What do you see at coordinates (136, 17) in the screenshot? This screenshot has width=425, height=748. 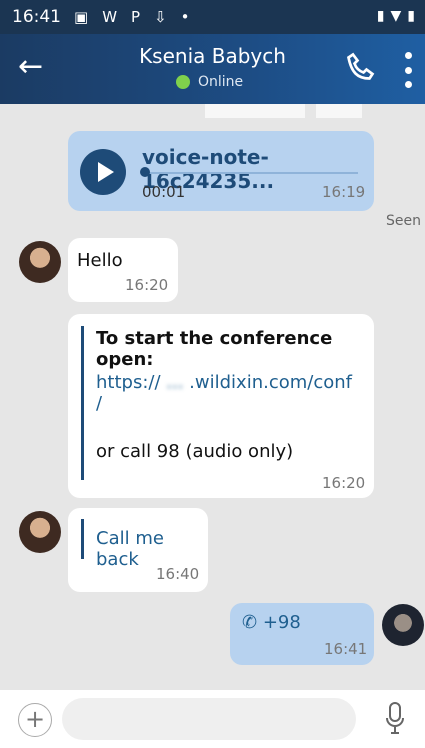 I see `p-icon: P` at bounding box center [136, 17].